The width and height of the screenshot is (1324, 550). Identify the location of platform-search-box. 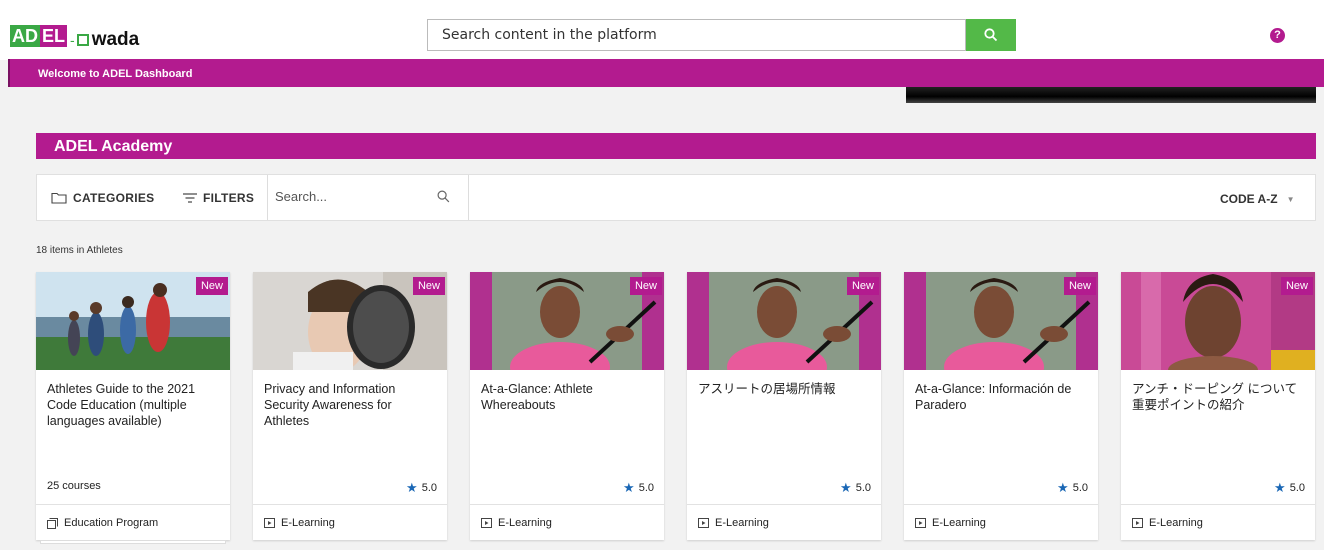
(696, 35).